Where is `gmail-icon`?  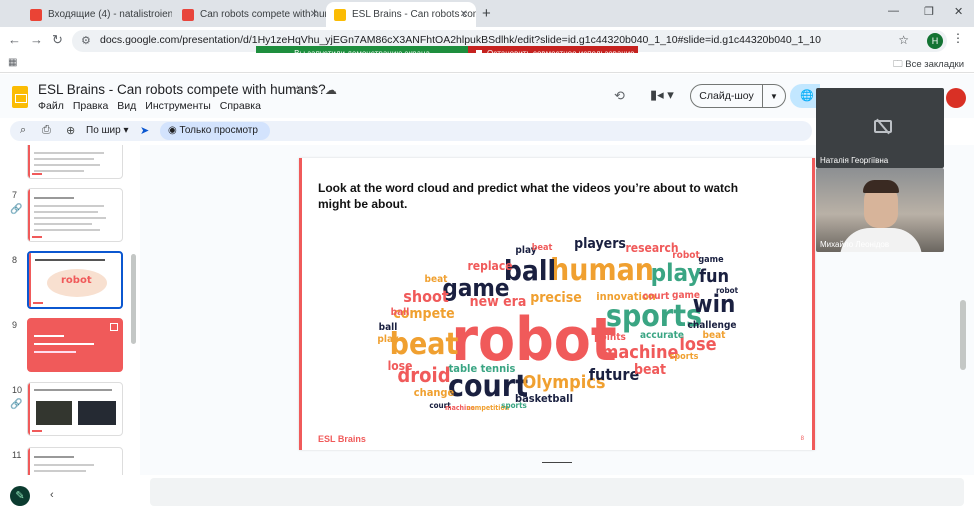 gmail-icon is located at coordinates (36, 14).